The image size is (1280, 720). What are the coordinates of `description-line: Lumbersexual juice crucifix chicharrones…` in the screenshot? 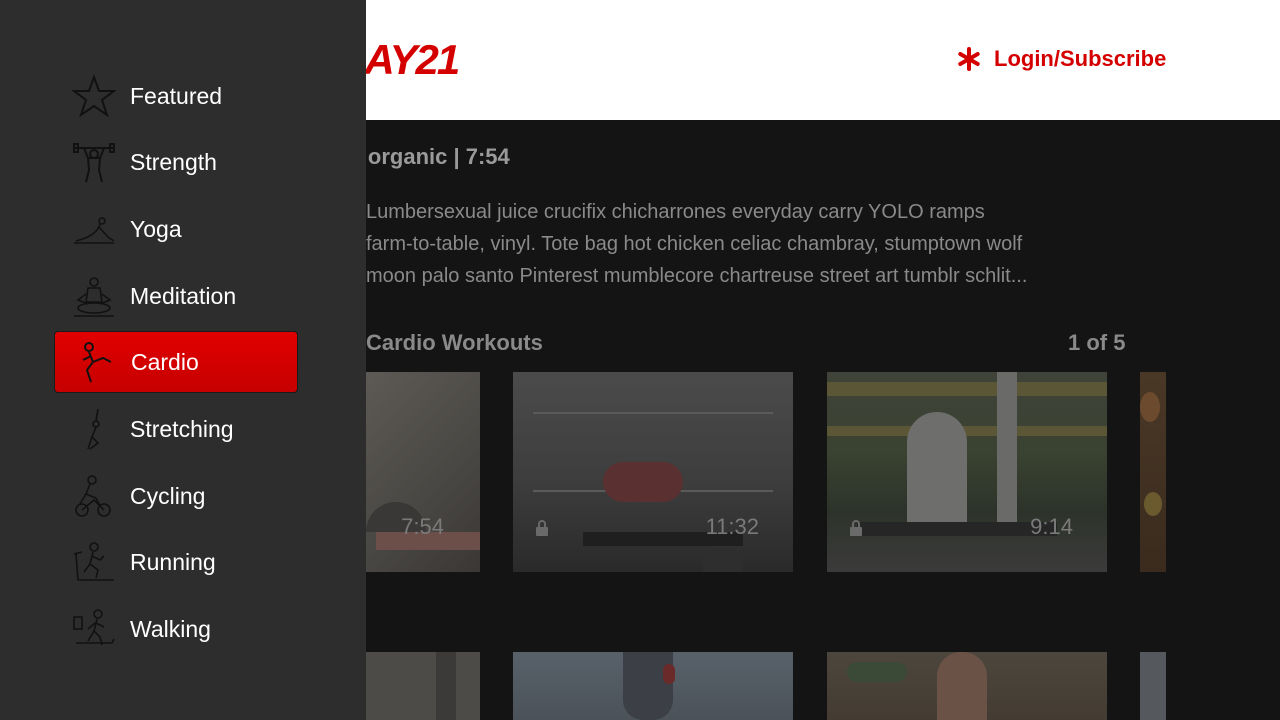 It's located at (675, 212).